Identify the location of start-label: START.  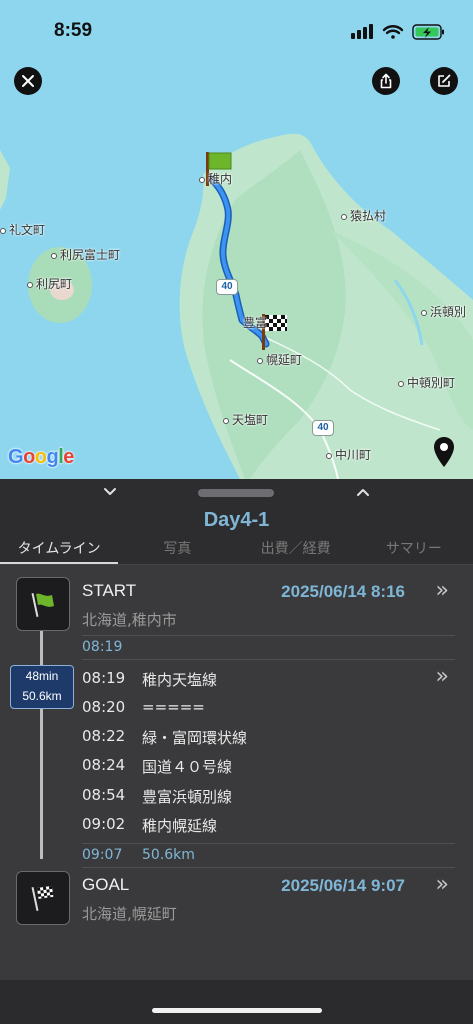
(109, 590).